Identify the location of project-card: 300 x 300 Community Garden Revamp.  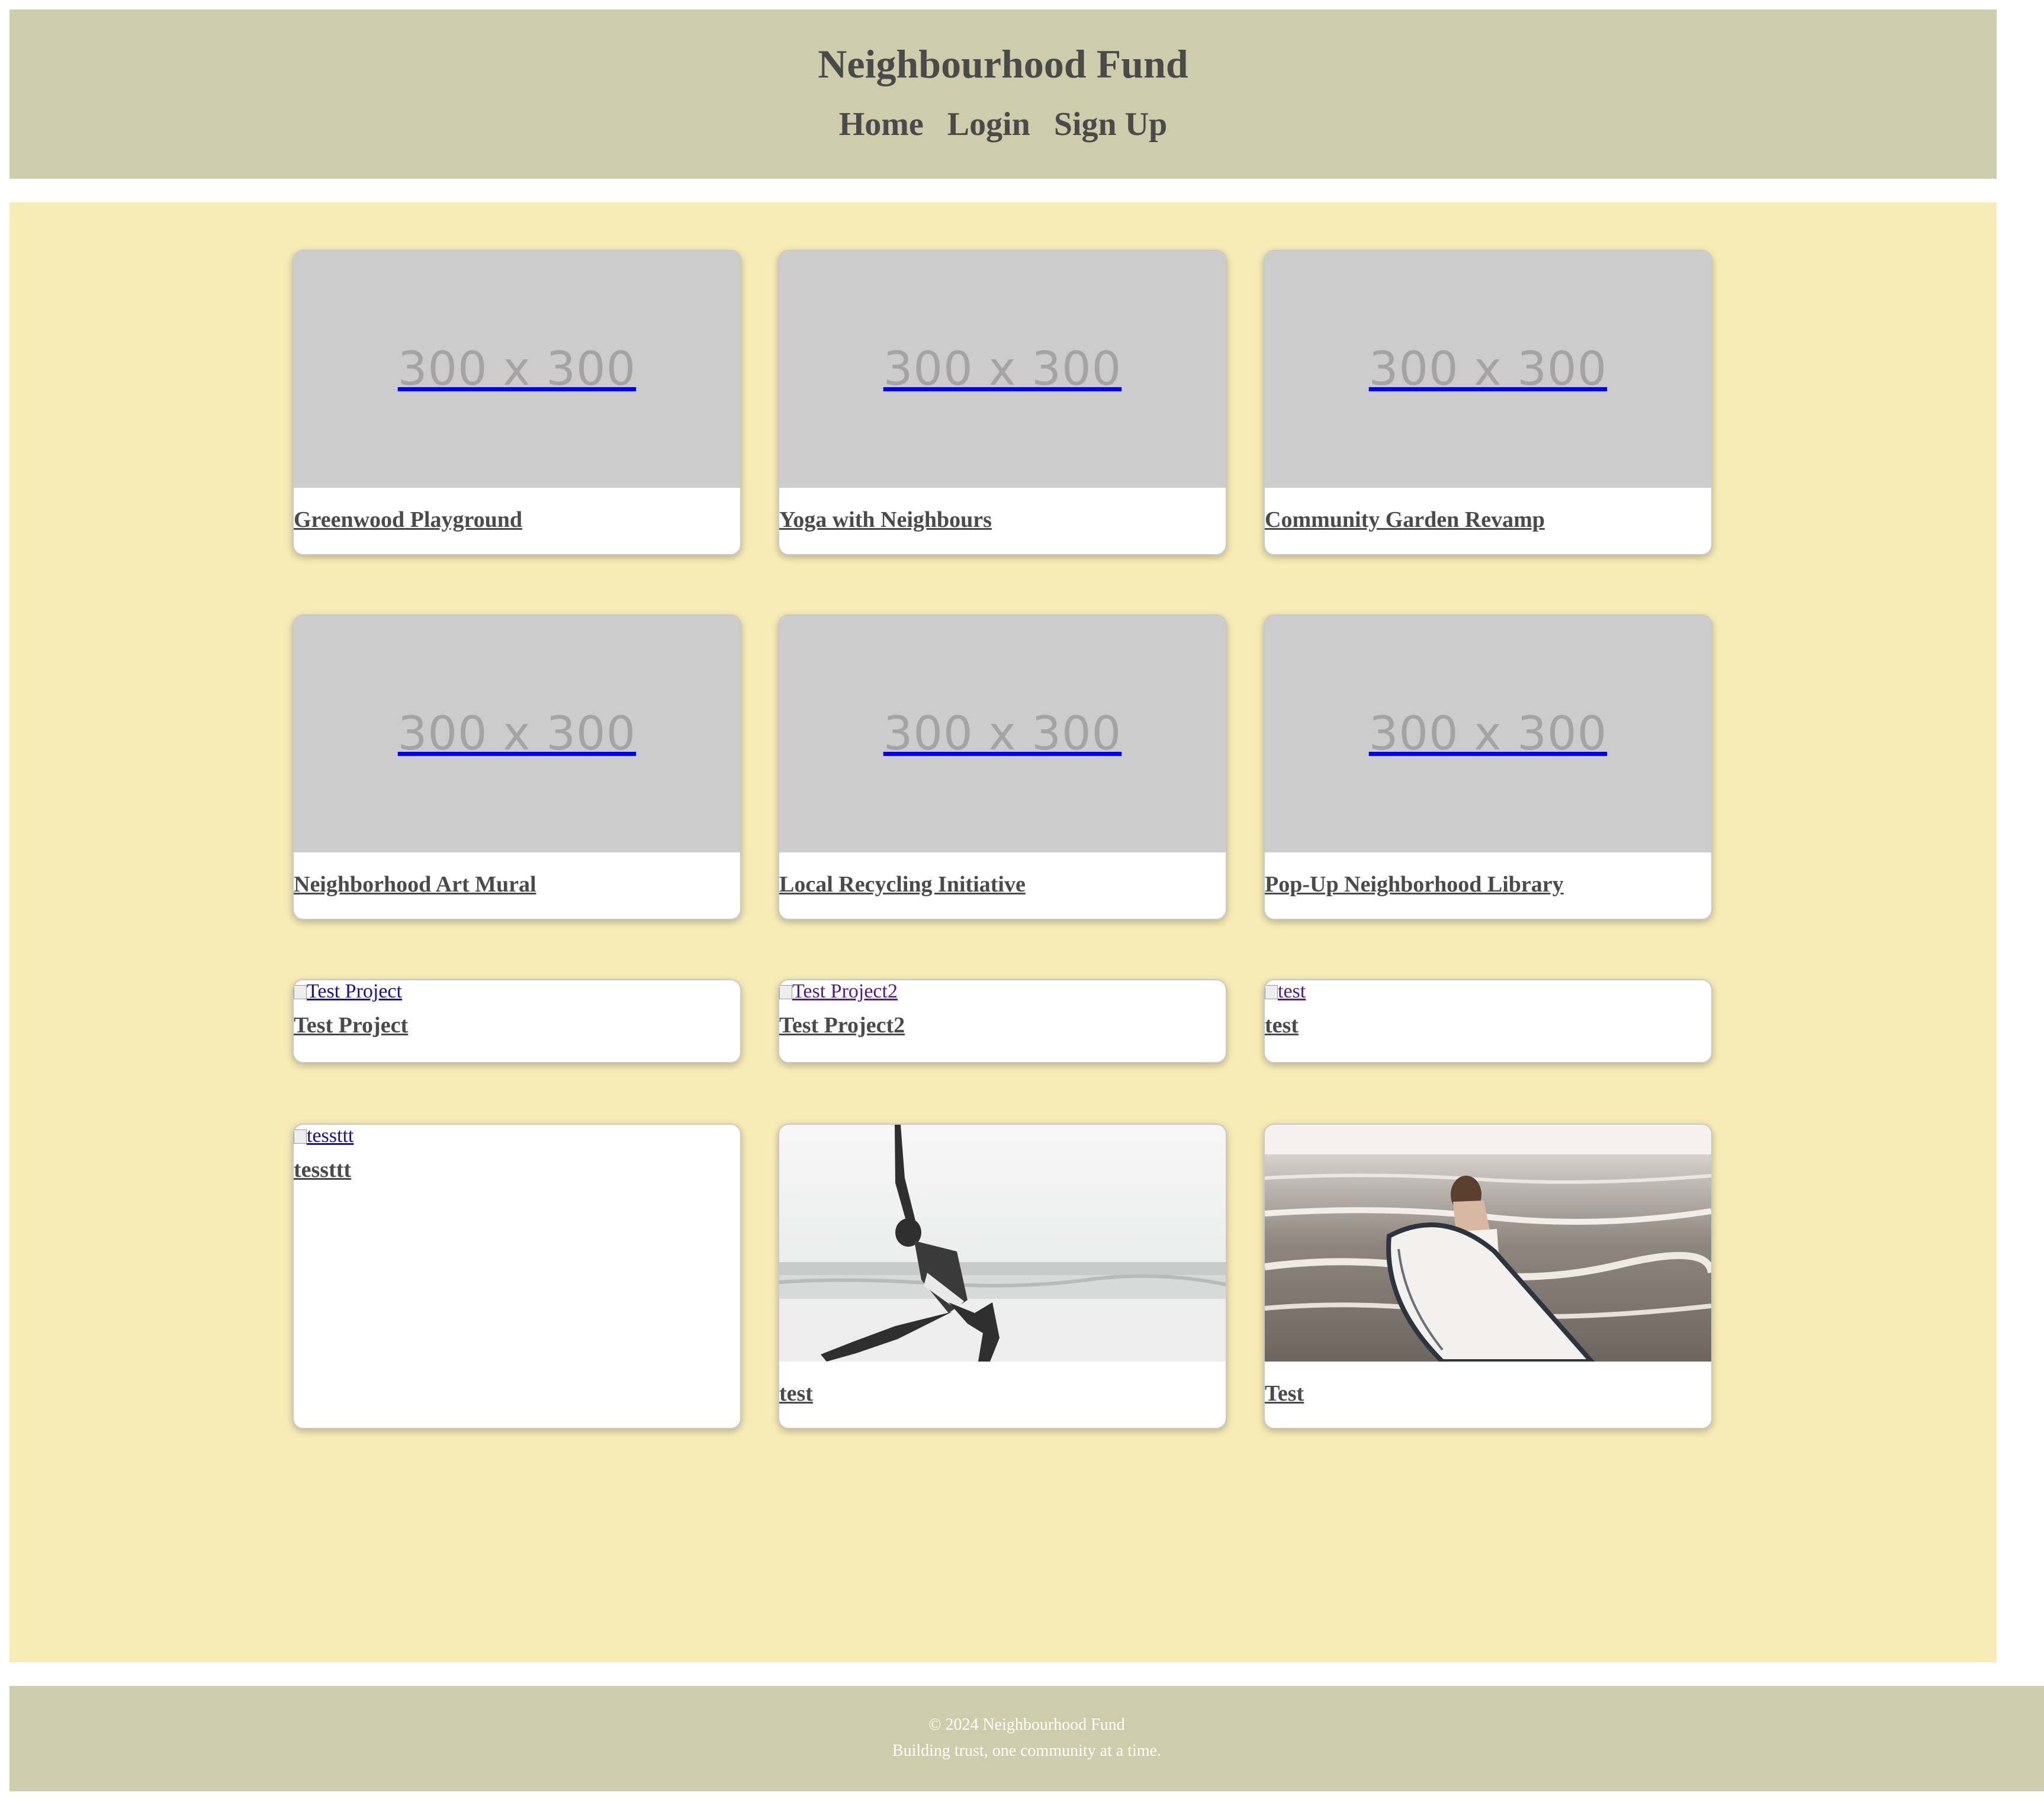
(1488, 403).